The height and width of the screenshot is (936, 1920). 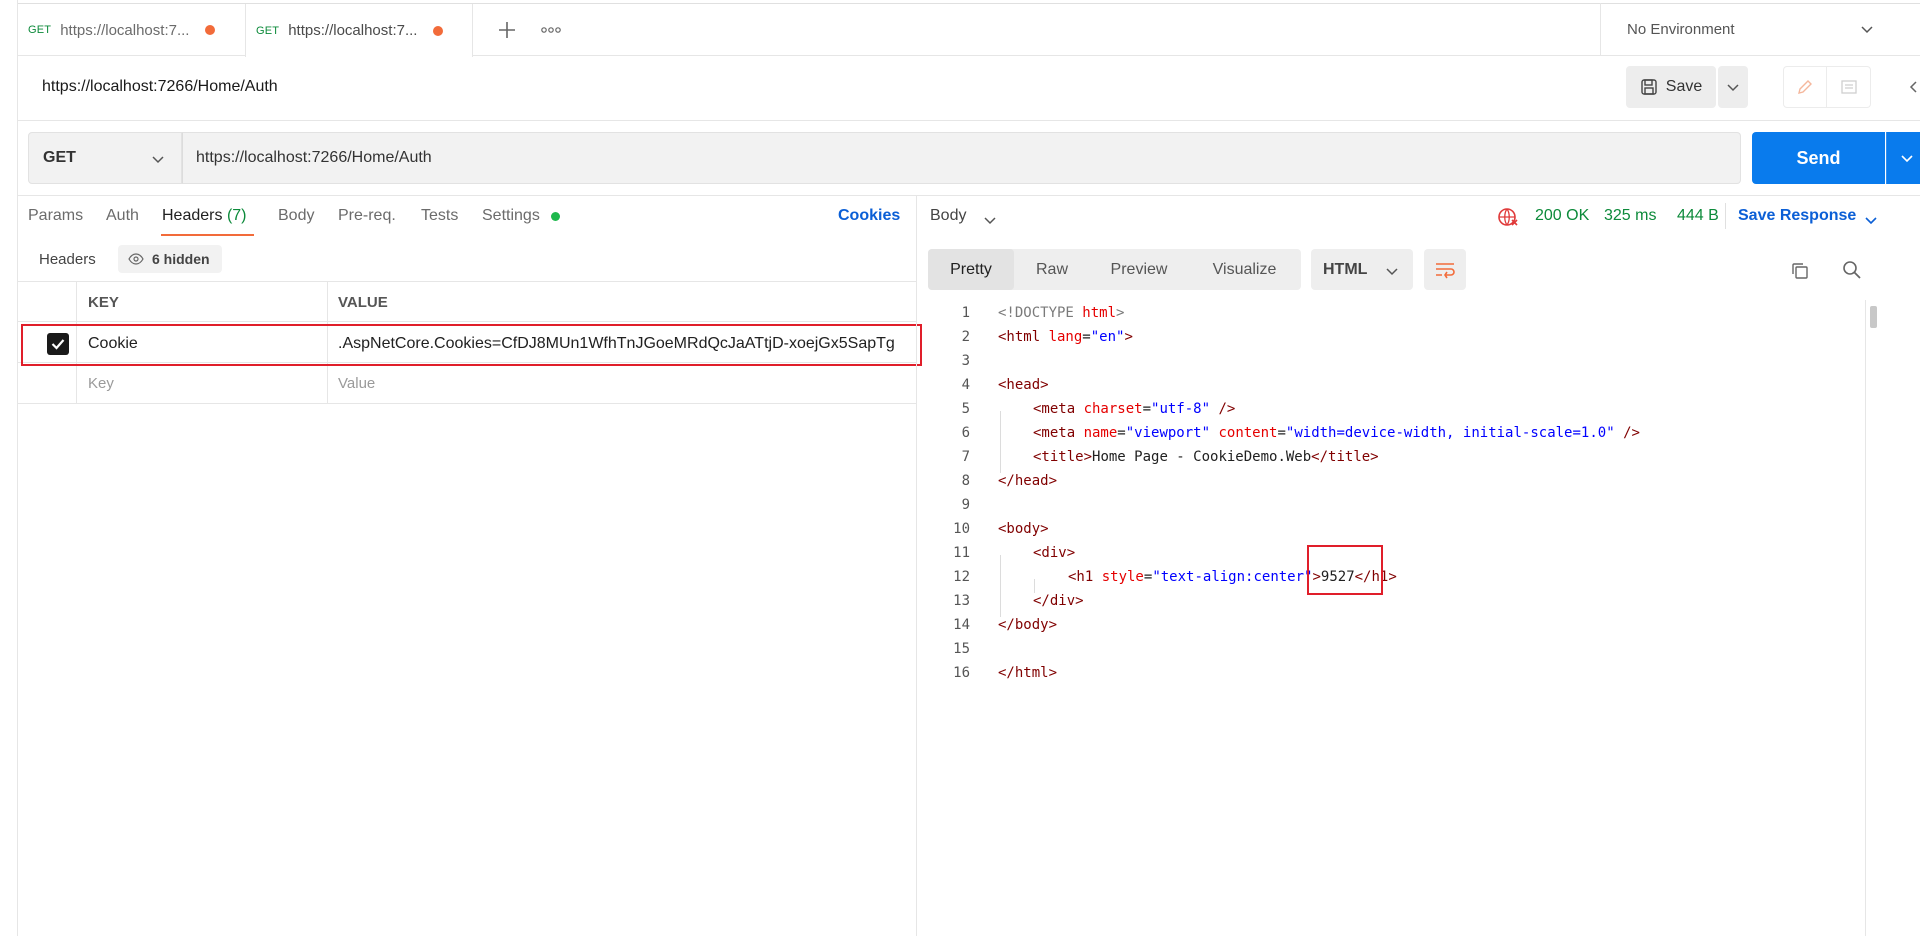 What do you see at coordinates (1345, 269) in the screenshot?
I see `format-value: HTML` at bounding box center [1345, 269].